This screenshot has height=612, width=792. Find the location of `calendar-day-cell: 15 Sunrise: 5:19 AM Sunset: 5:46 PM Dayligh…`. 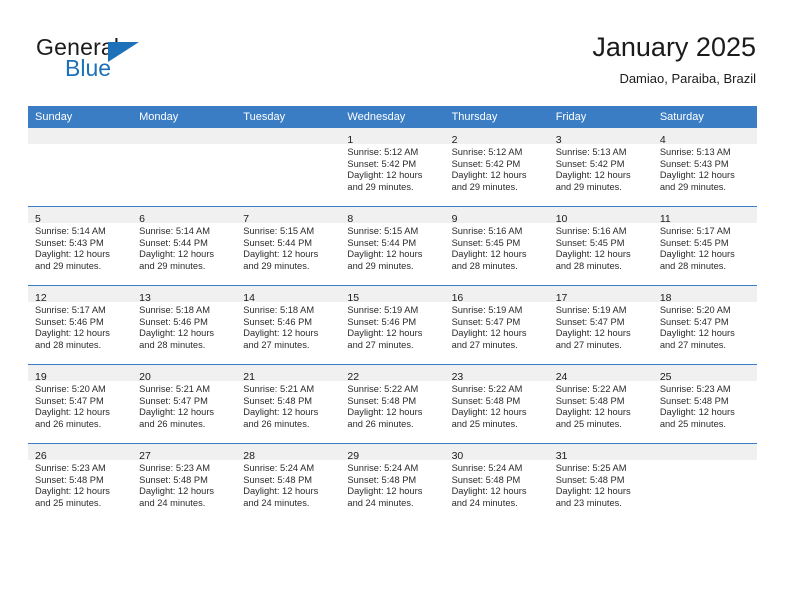

calendar-day-cell: 15 Sunrise: 5:19 AM Sunset: 5:46 PM Dayligh… is located at coordinates (392, 325).